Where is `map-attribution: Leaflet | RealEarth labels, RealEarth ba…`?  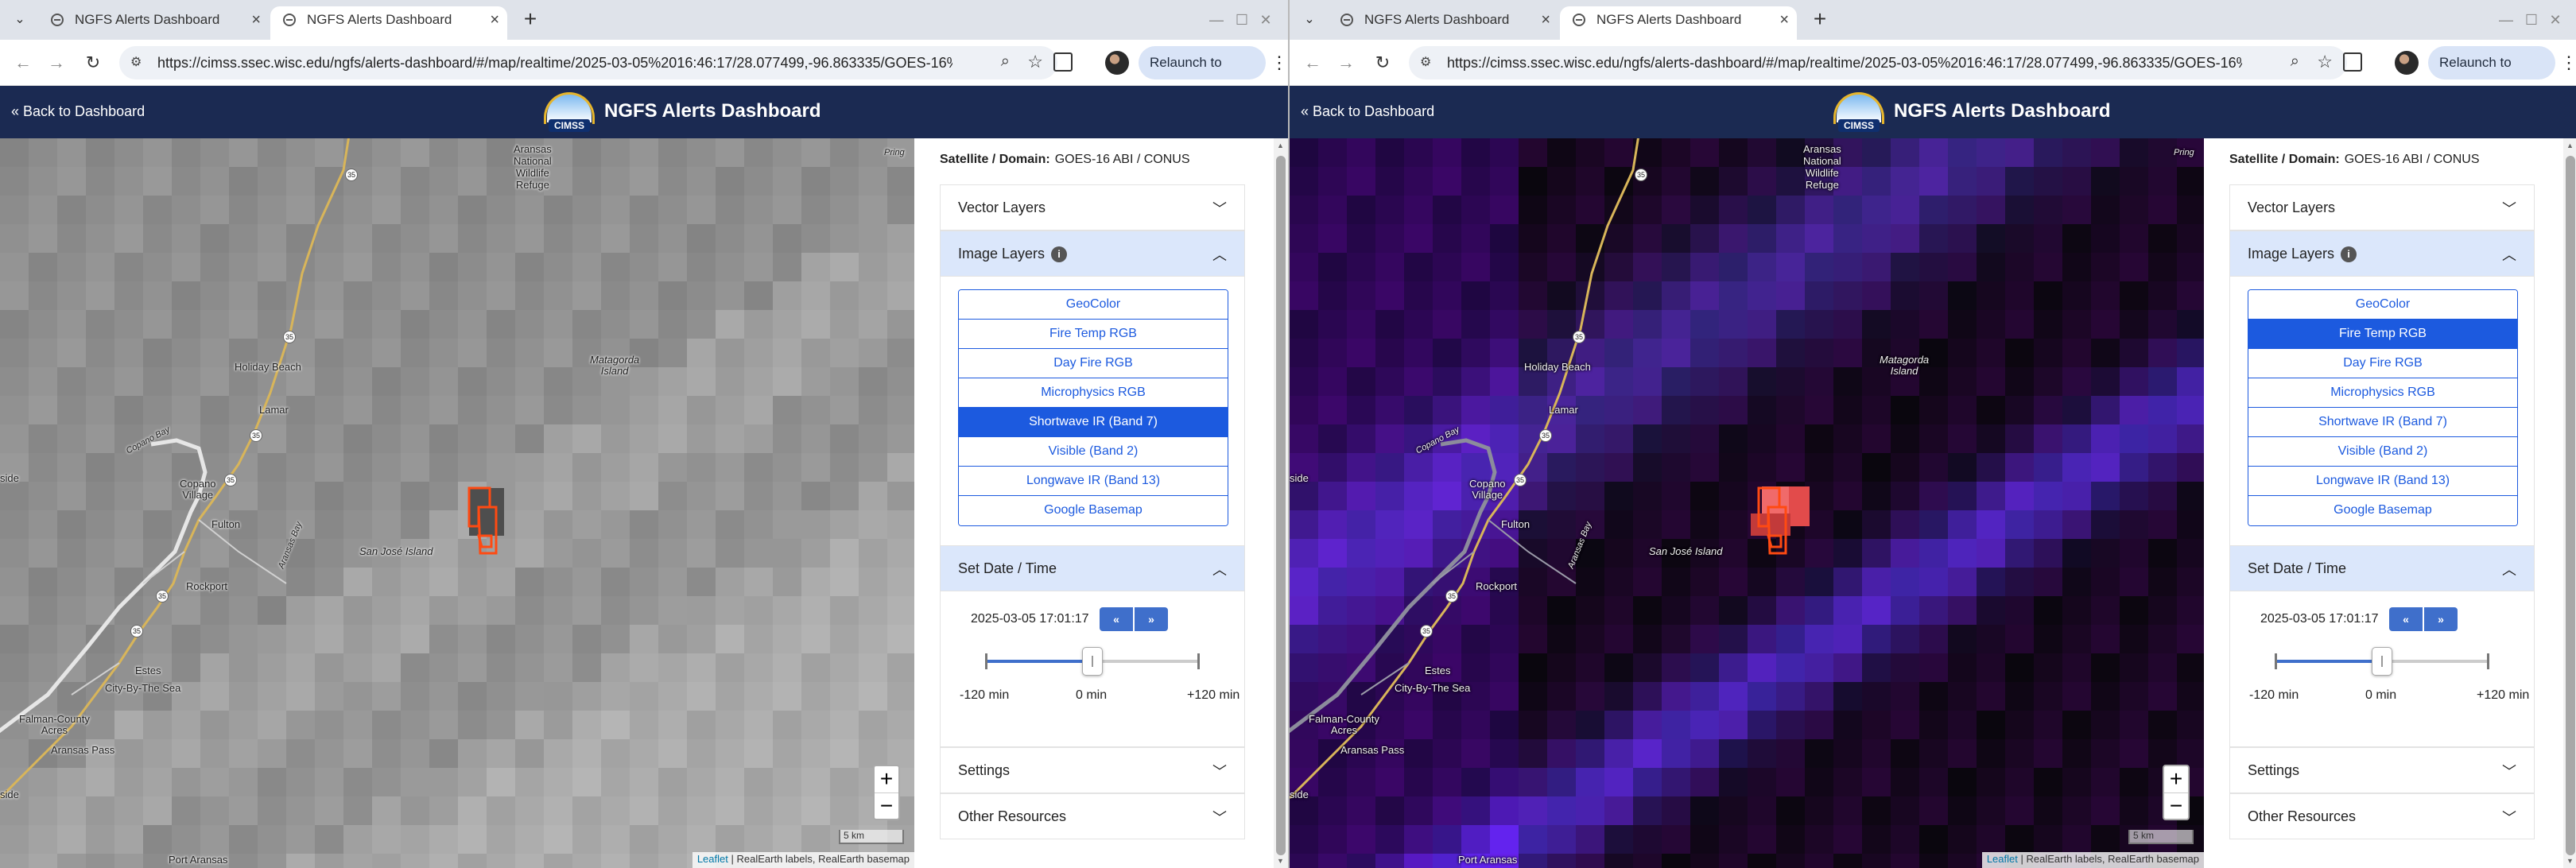
map-attribution: Leaflet | RealEarth labels, RealEarth ba… is located at coordinates (2092, 860).